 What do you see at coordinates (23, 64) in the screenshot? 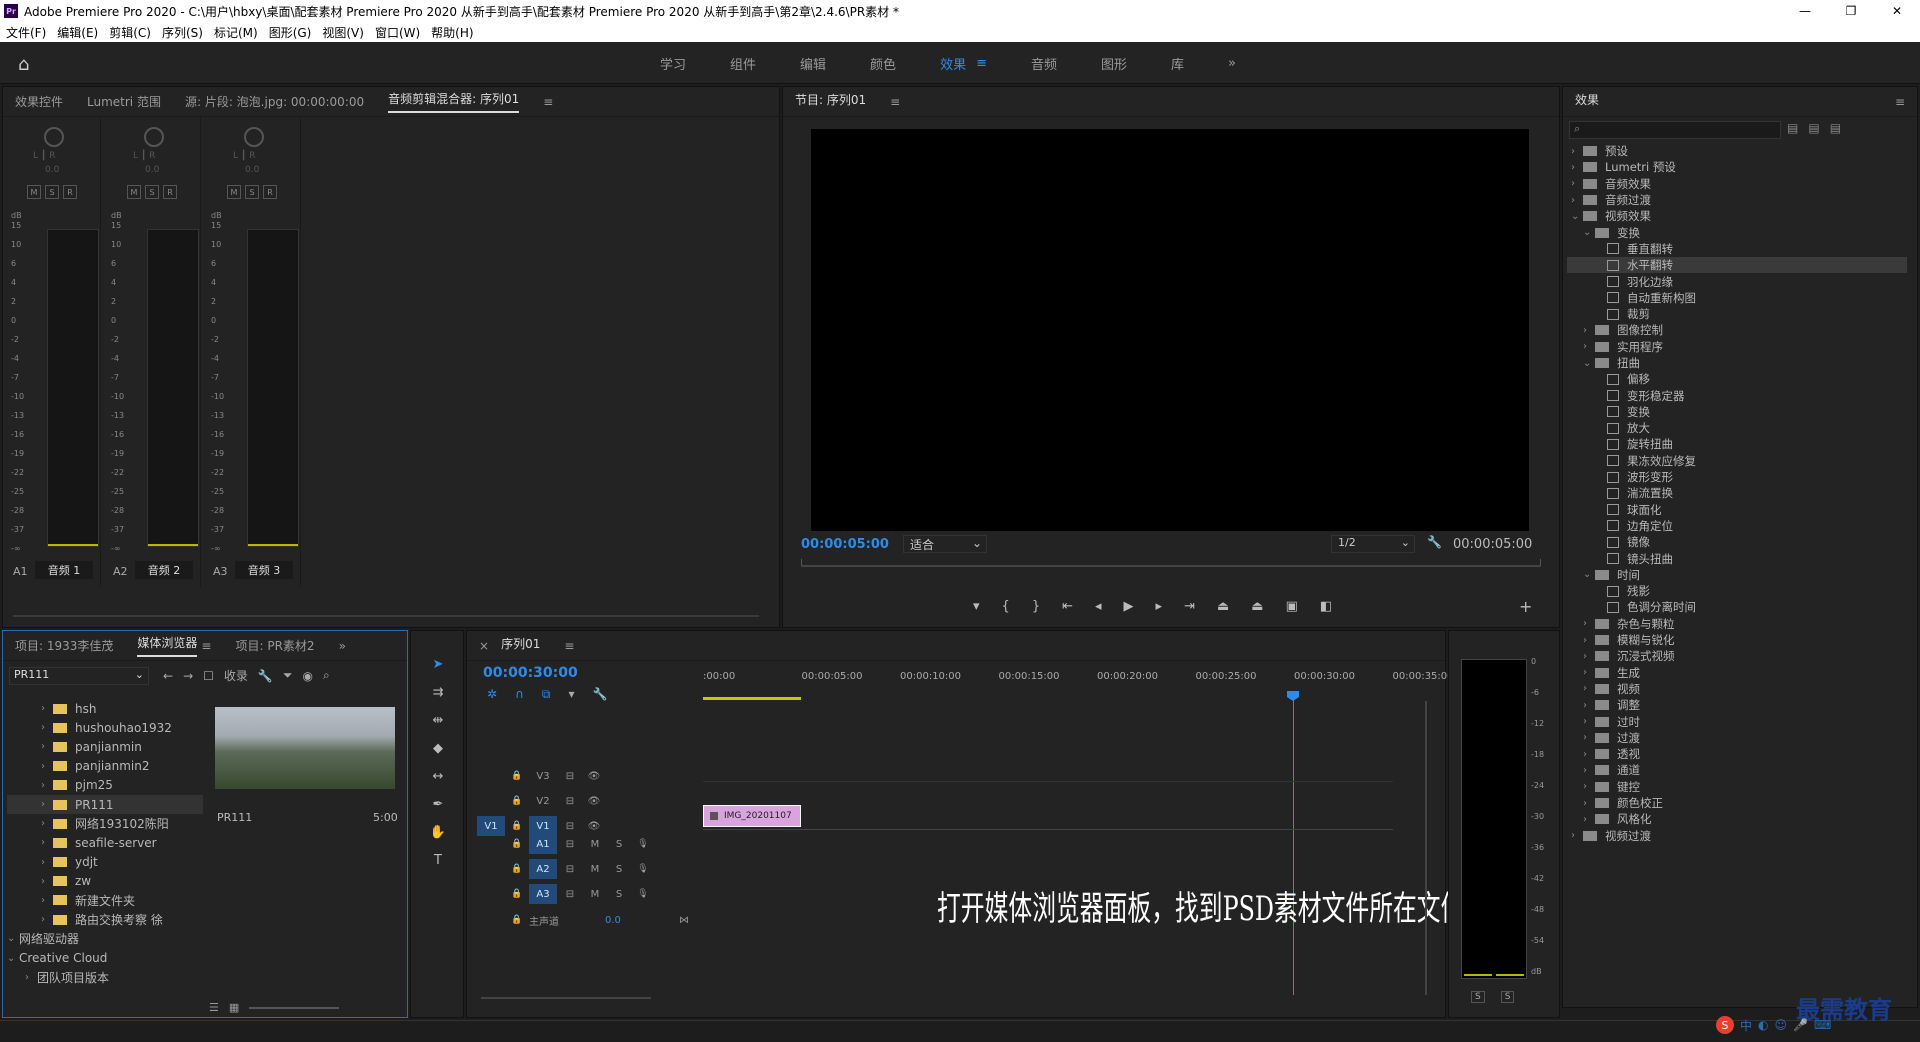
I see `home-icon: ⌂` at bounding box center [23, 64].